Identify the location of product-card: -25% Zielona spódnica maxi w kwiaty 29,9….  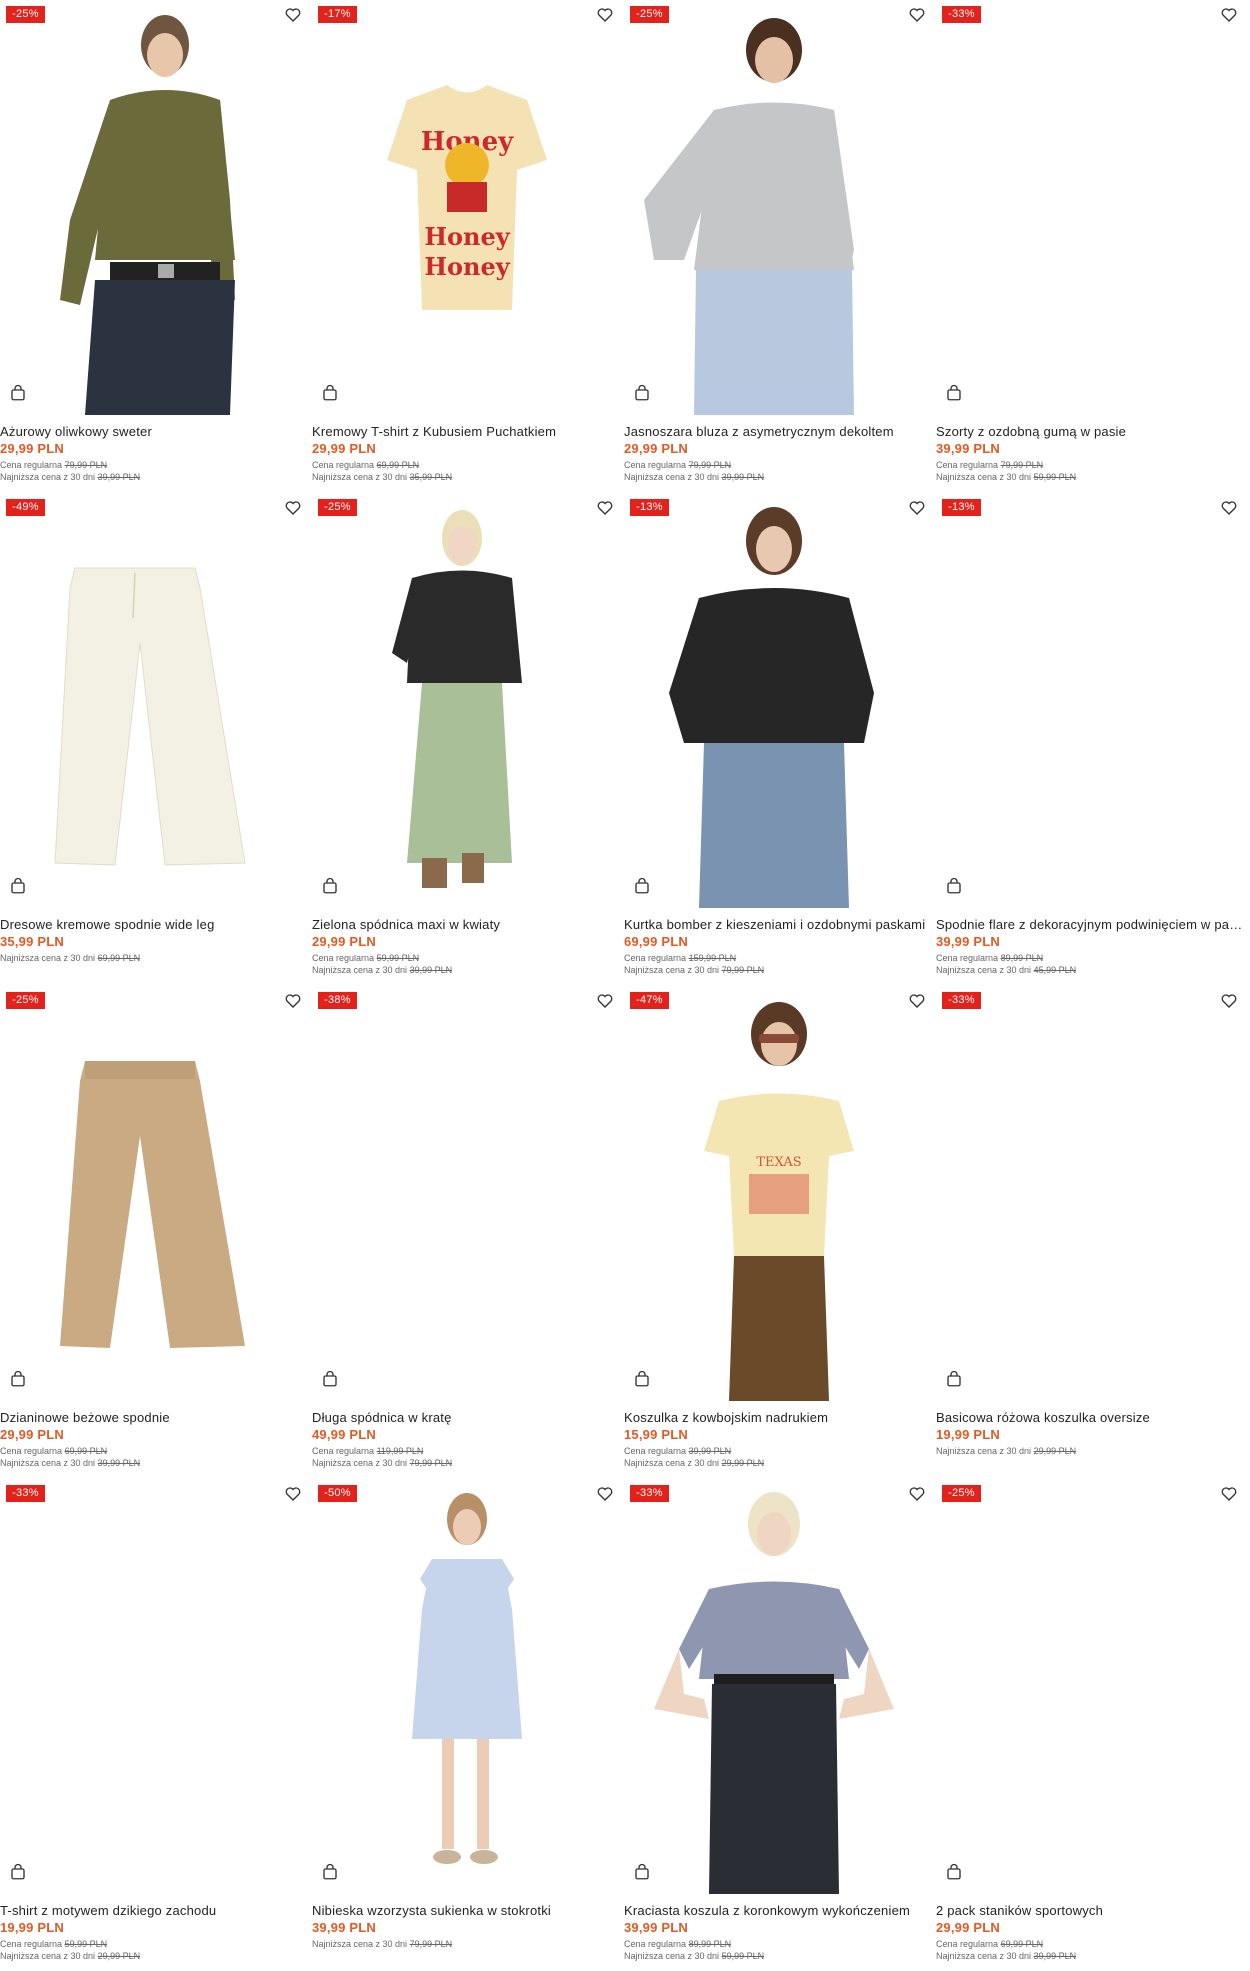
(467, 738).